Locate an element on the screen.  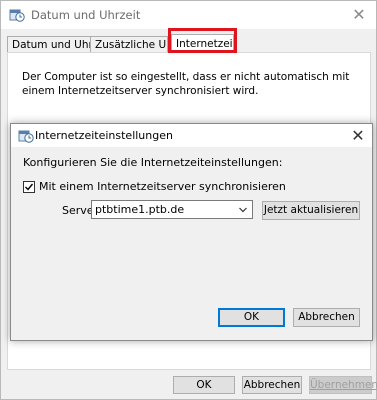
highlight-box is located at coordinates (202, 40).